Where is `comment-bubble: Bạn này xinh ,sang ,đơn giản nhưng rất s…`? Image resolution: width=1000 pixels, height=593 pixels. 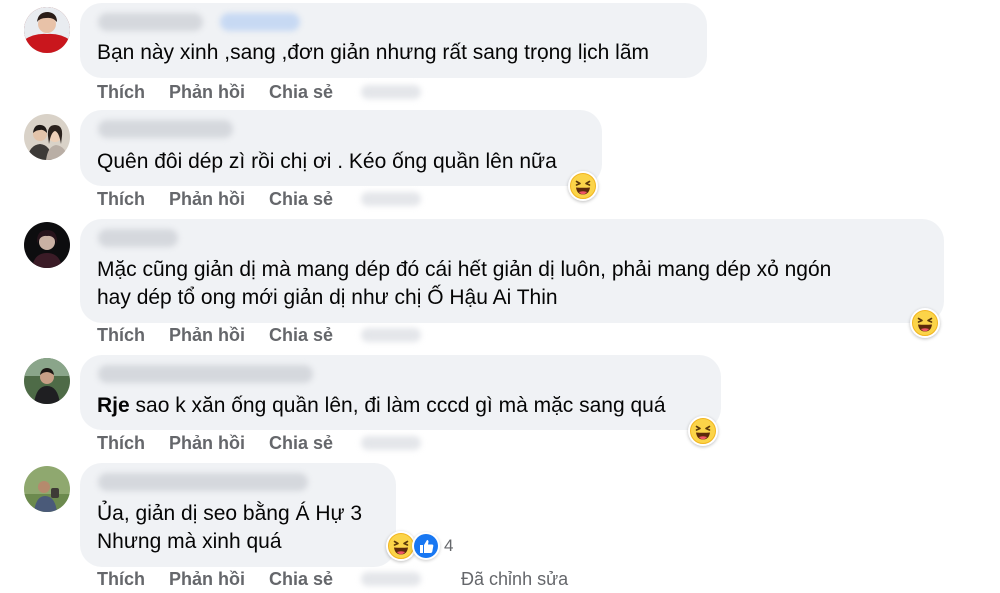 comment-bubble: Bạn này xinh ,sang ,đơn giản nhưng rất s… is located at coordinates (393, 40).